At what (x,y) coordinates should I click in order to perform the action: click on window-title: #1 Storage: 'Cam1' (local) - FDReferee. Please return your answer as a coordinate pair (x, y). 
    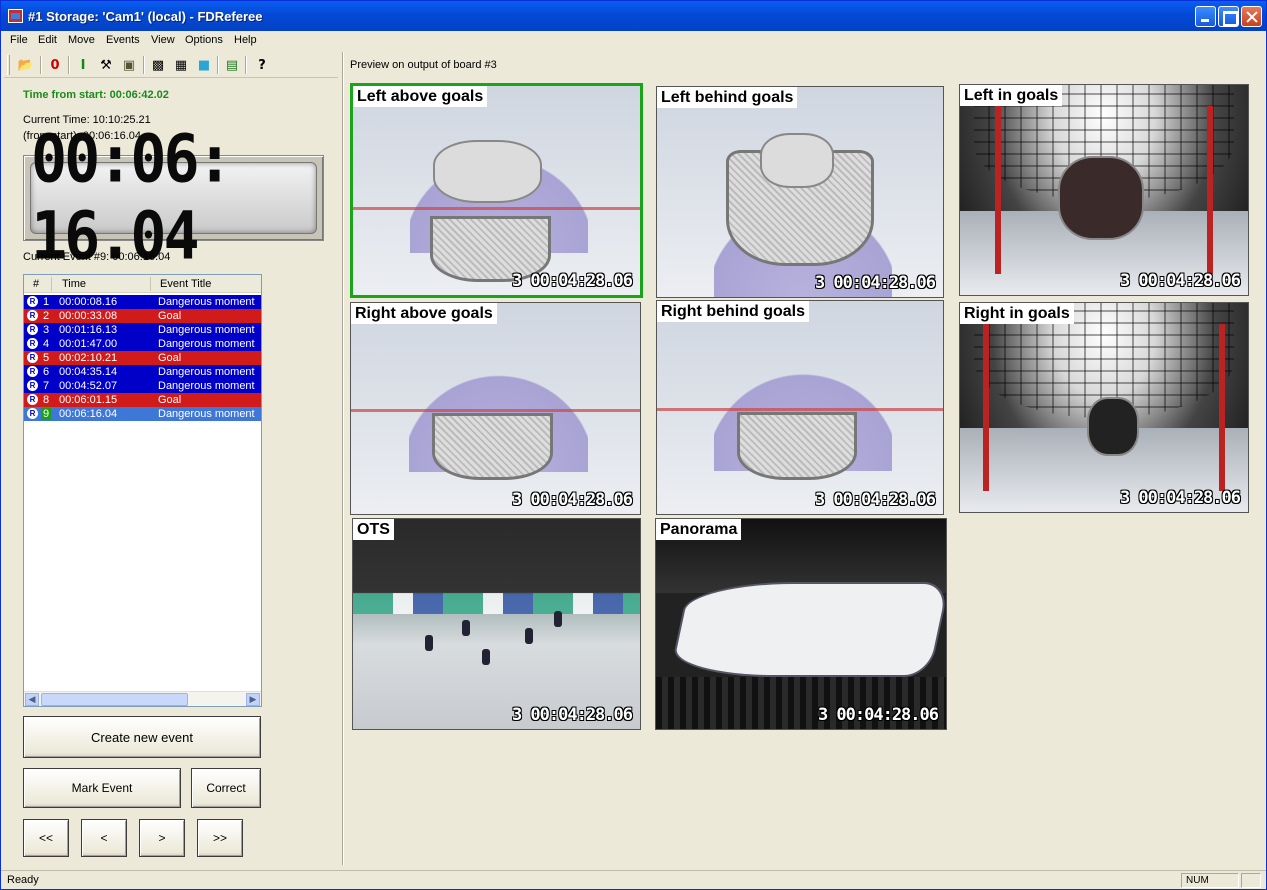
    Looking at the image, I should click on (145, 16).